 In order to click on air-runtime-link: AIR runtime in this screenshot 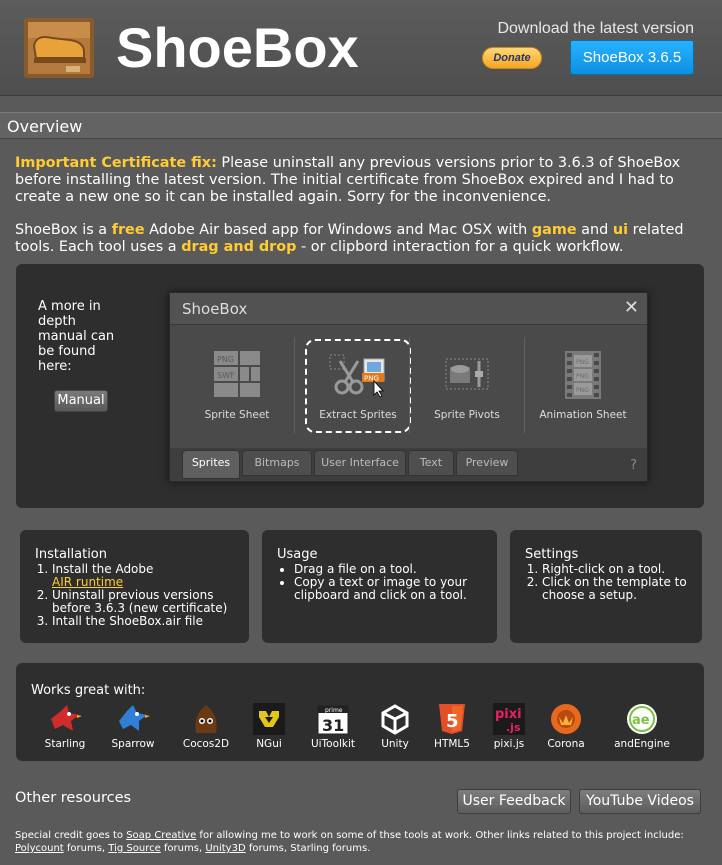, I will do `click(87, 582)`.